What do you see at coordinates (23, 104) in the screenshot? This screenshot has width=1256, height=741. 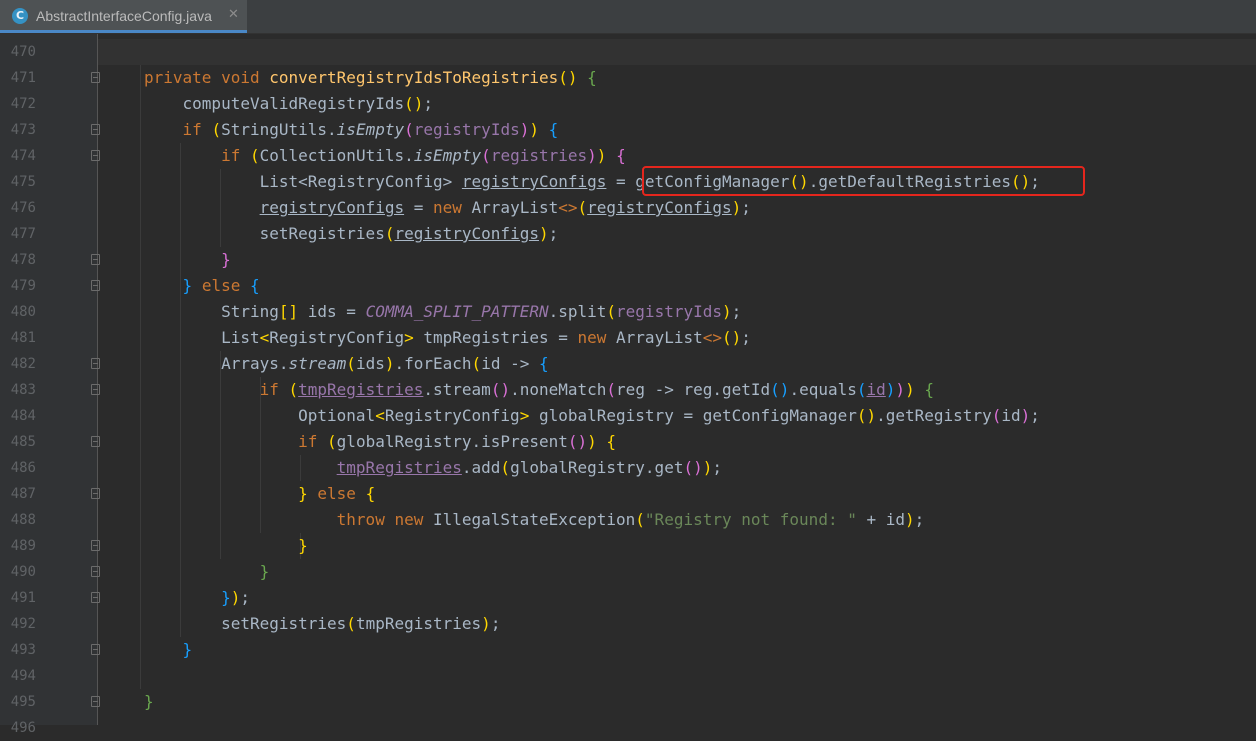 I see `line-number: 472` at bounding box center [23, 104].